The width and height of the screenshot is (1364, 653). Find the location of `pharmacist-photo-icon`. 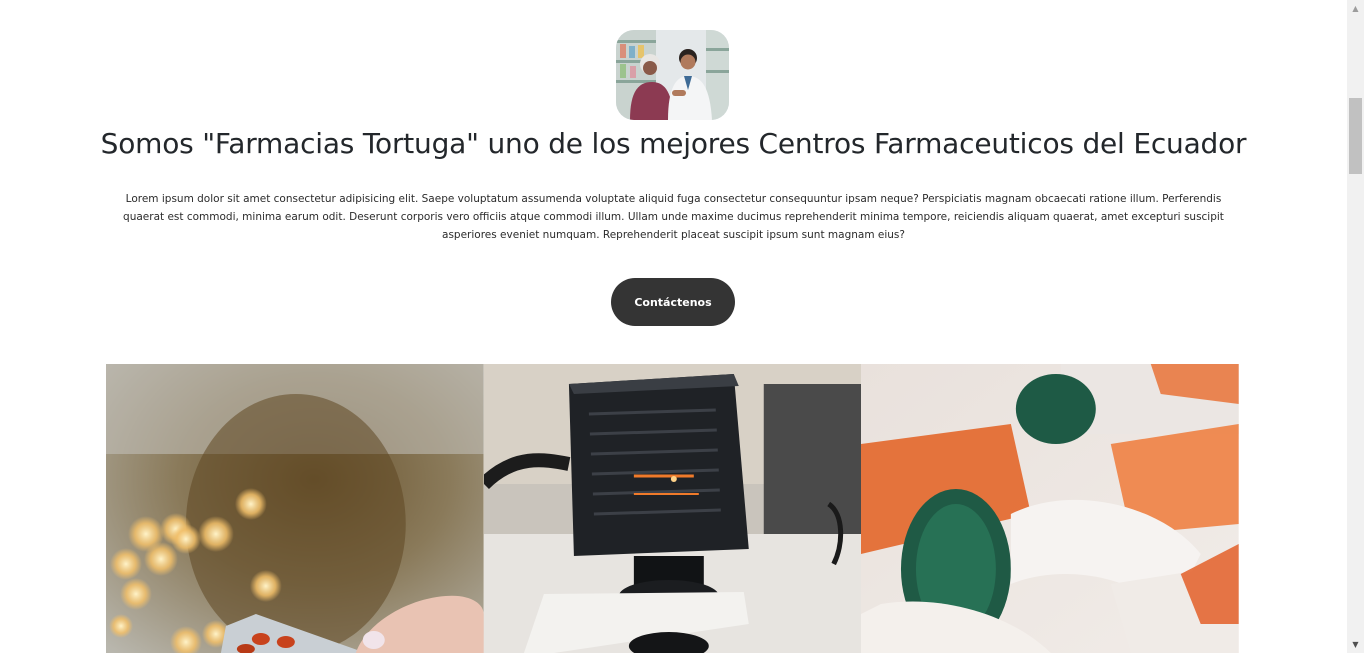

pharmacist-photo-icon is located at coordinates (672, 75).